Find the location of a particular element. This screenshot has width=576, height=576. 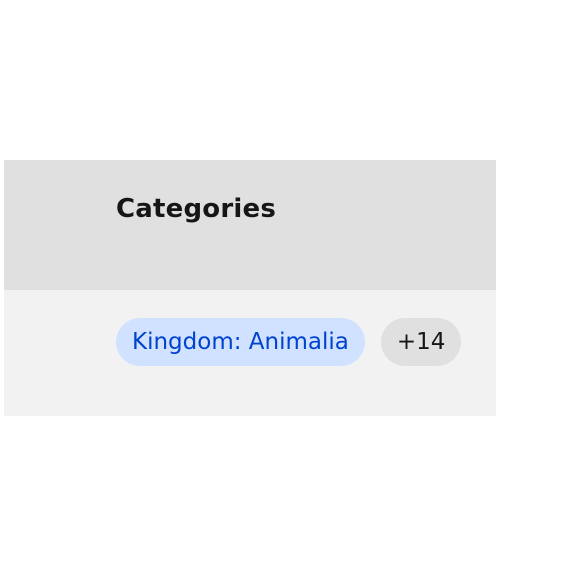

category-tag: Kingdom: Animalia is located at coordinates (240, 342).